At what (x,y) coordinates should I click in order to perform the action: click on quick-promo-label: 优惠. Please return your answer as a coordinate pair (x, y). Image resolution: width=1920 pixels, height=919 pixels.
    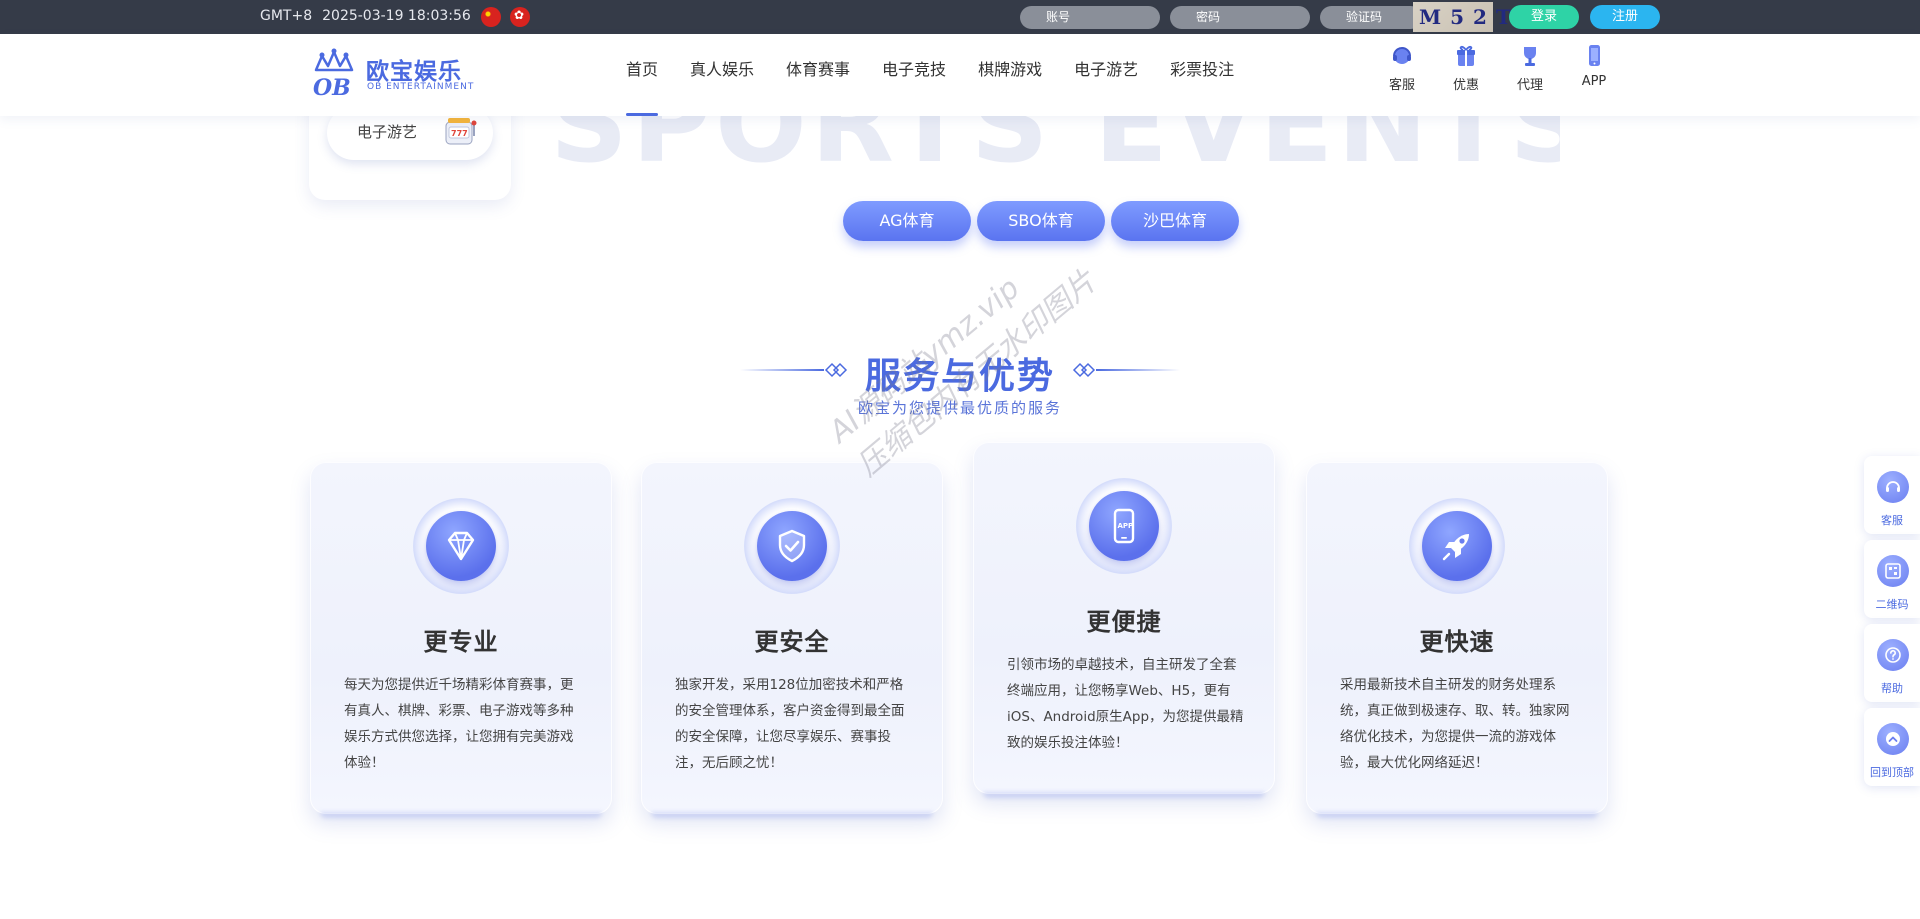
    Looking at the image, I should click on (1465, 85).